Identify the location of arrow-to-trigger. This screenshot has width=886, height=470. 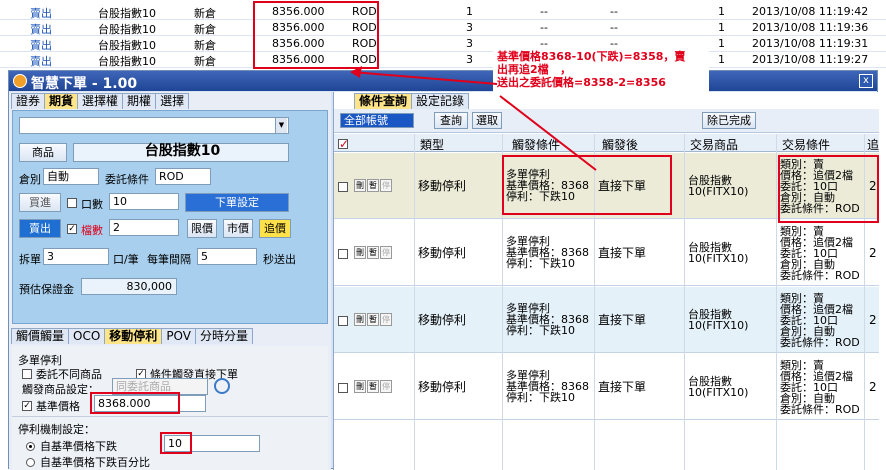
(548, 133).